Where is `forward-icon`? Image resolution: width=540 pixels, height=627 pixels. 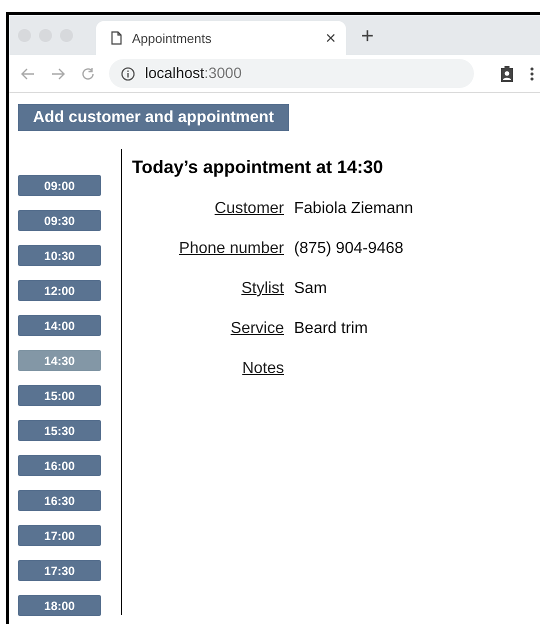 forward-icon is located at coordinates (58, 74).